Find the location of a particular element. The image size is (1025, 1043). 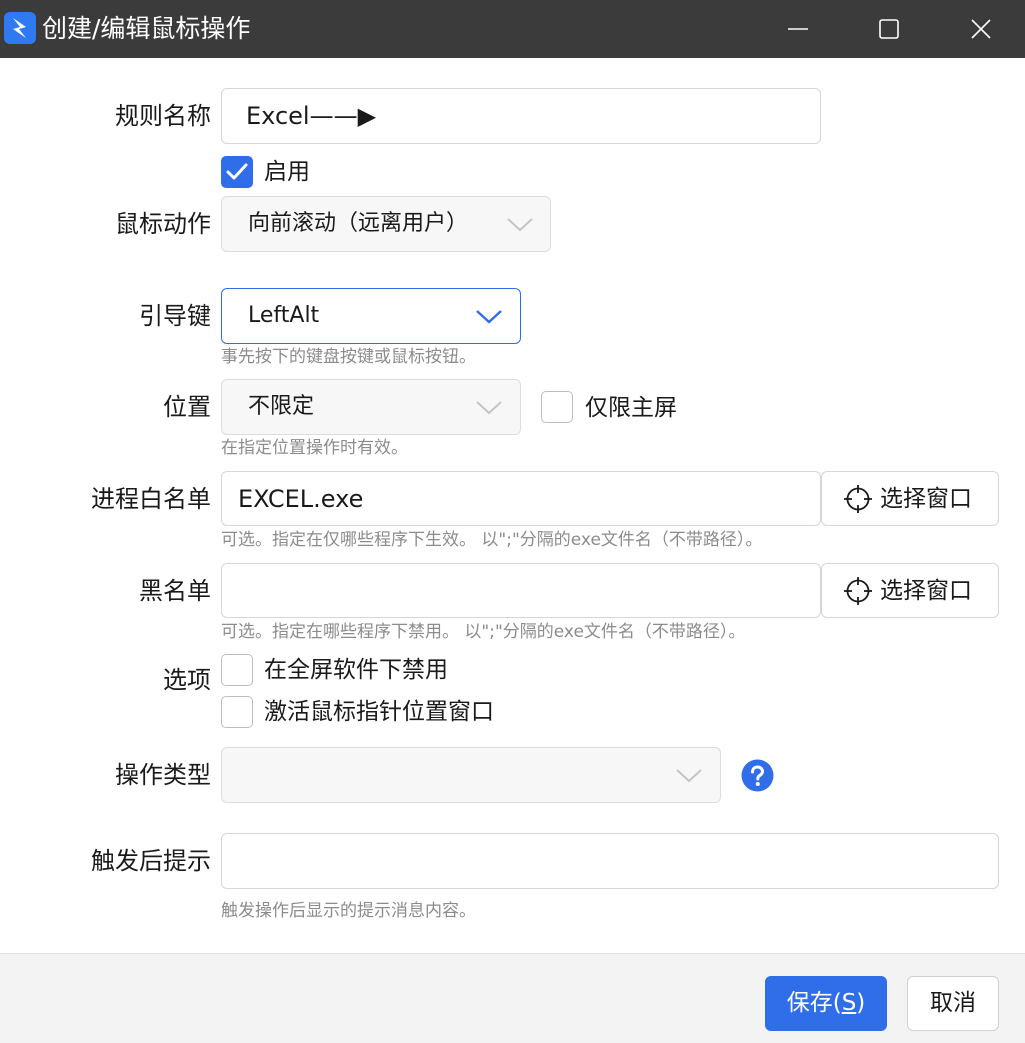

minimize-button is located at coordinates (798, 29).